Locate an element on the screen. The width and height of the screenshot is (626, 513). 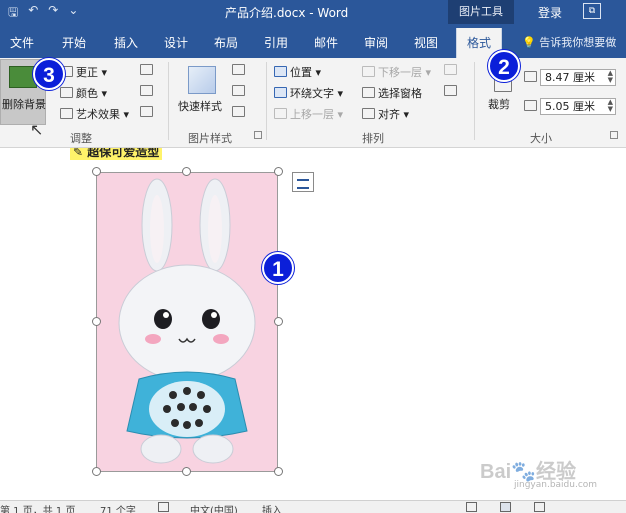
reset-picture-icon is located at coordinates (146, 111).